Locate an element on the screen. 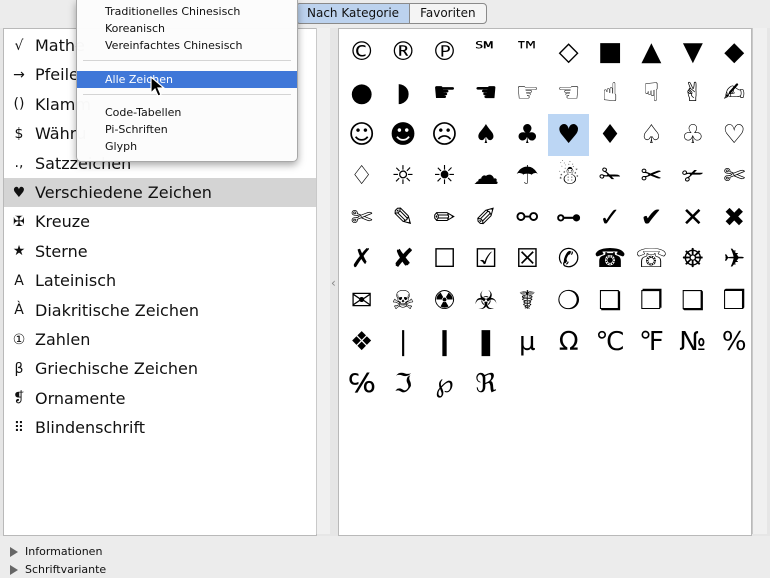  menu-item-pi-fonts: Pi-Schriften is located at coordinates (187, 129).